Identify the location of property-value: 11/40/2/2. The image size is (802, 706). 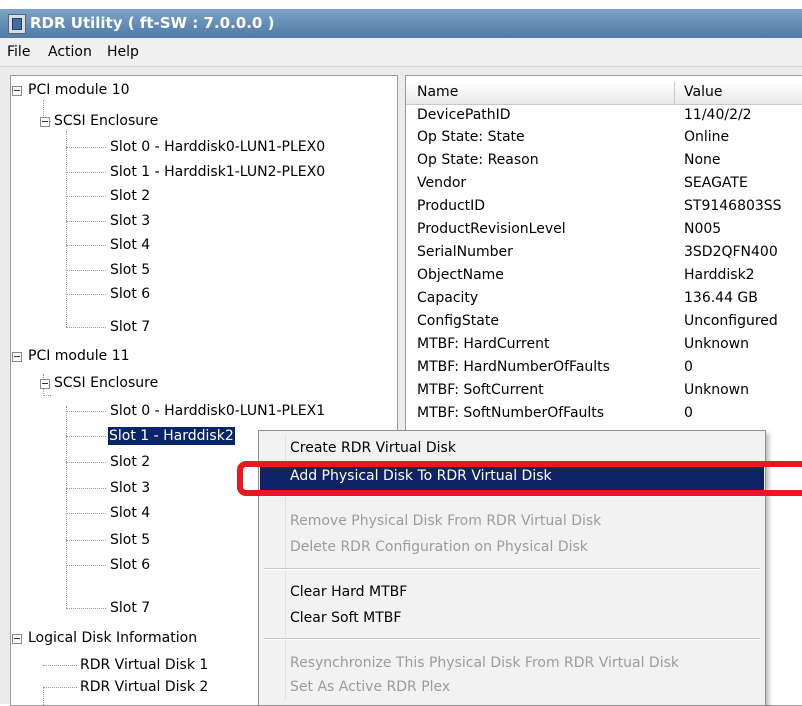
(718, 115).